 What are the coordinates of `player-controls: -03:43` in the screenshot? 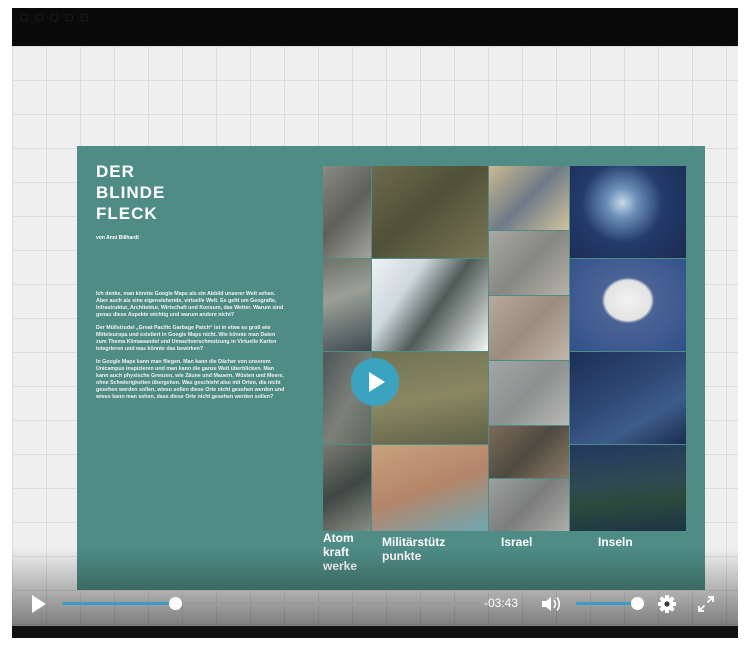 It's located at (375, 604).